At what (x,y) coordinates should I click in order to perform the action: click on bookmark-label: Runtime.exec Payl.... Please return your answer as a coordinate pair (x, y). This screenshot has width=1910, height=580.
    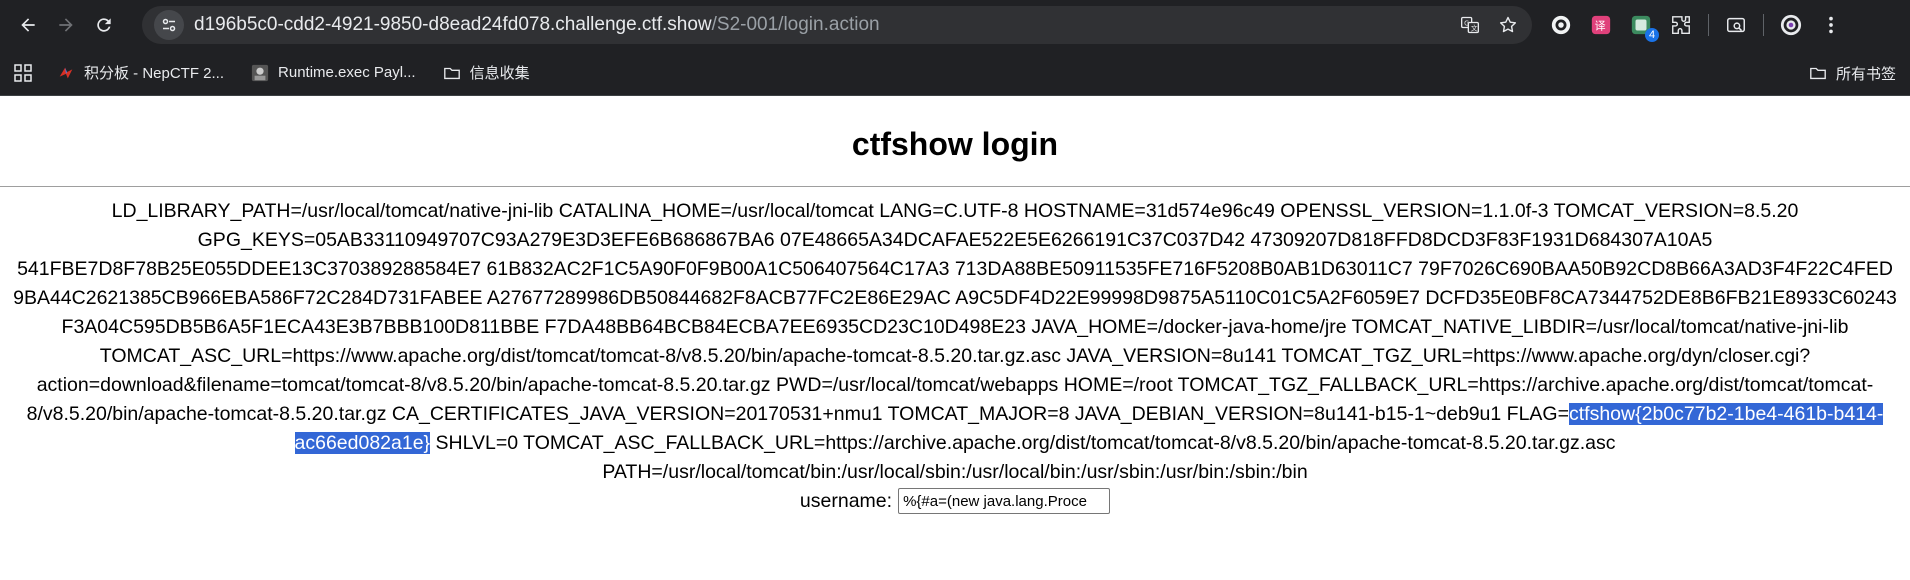
    Looking at the image, I should click on (347, 72).